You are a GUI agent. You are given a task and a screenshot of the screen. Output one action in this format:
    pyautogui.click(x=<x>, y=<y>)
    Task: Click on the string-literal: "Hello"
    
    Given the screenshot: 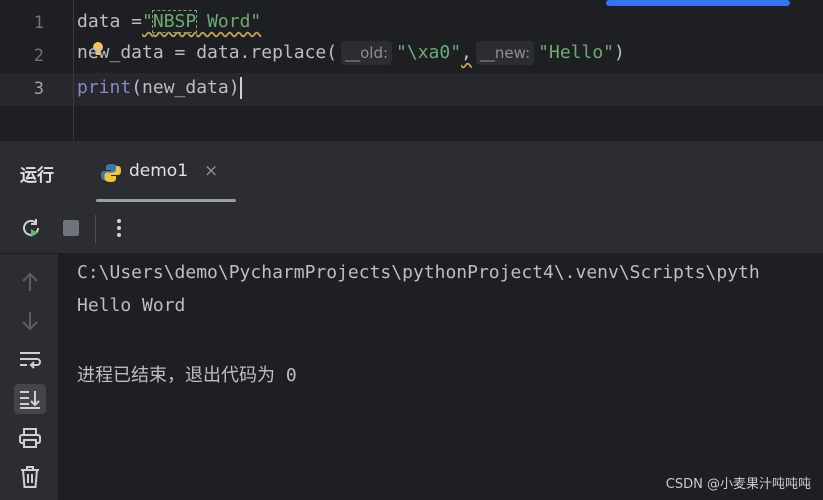 What is the action you would take?
    pyautogui.click(x=576, y=52)
    